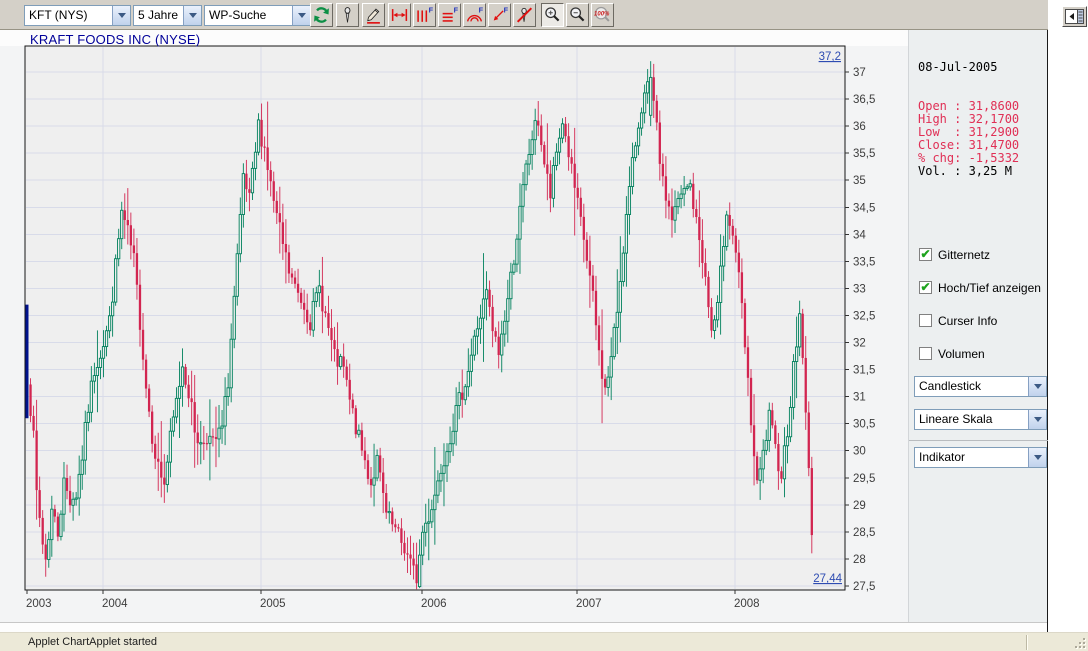 The image size is (1088, 651). Describe the element at coordinates (978, 440) in the screenshot. I see `panel-divider` at that location.